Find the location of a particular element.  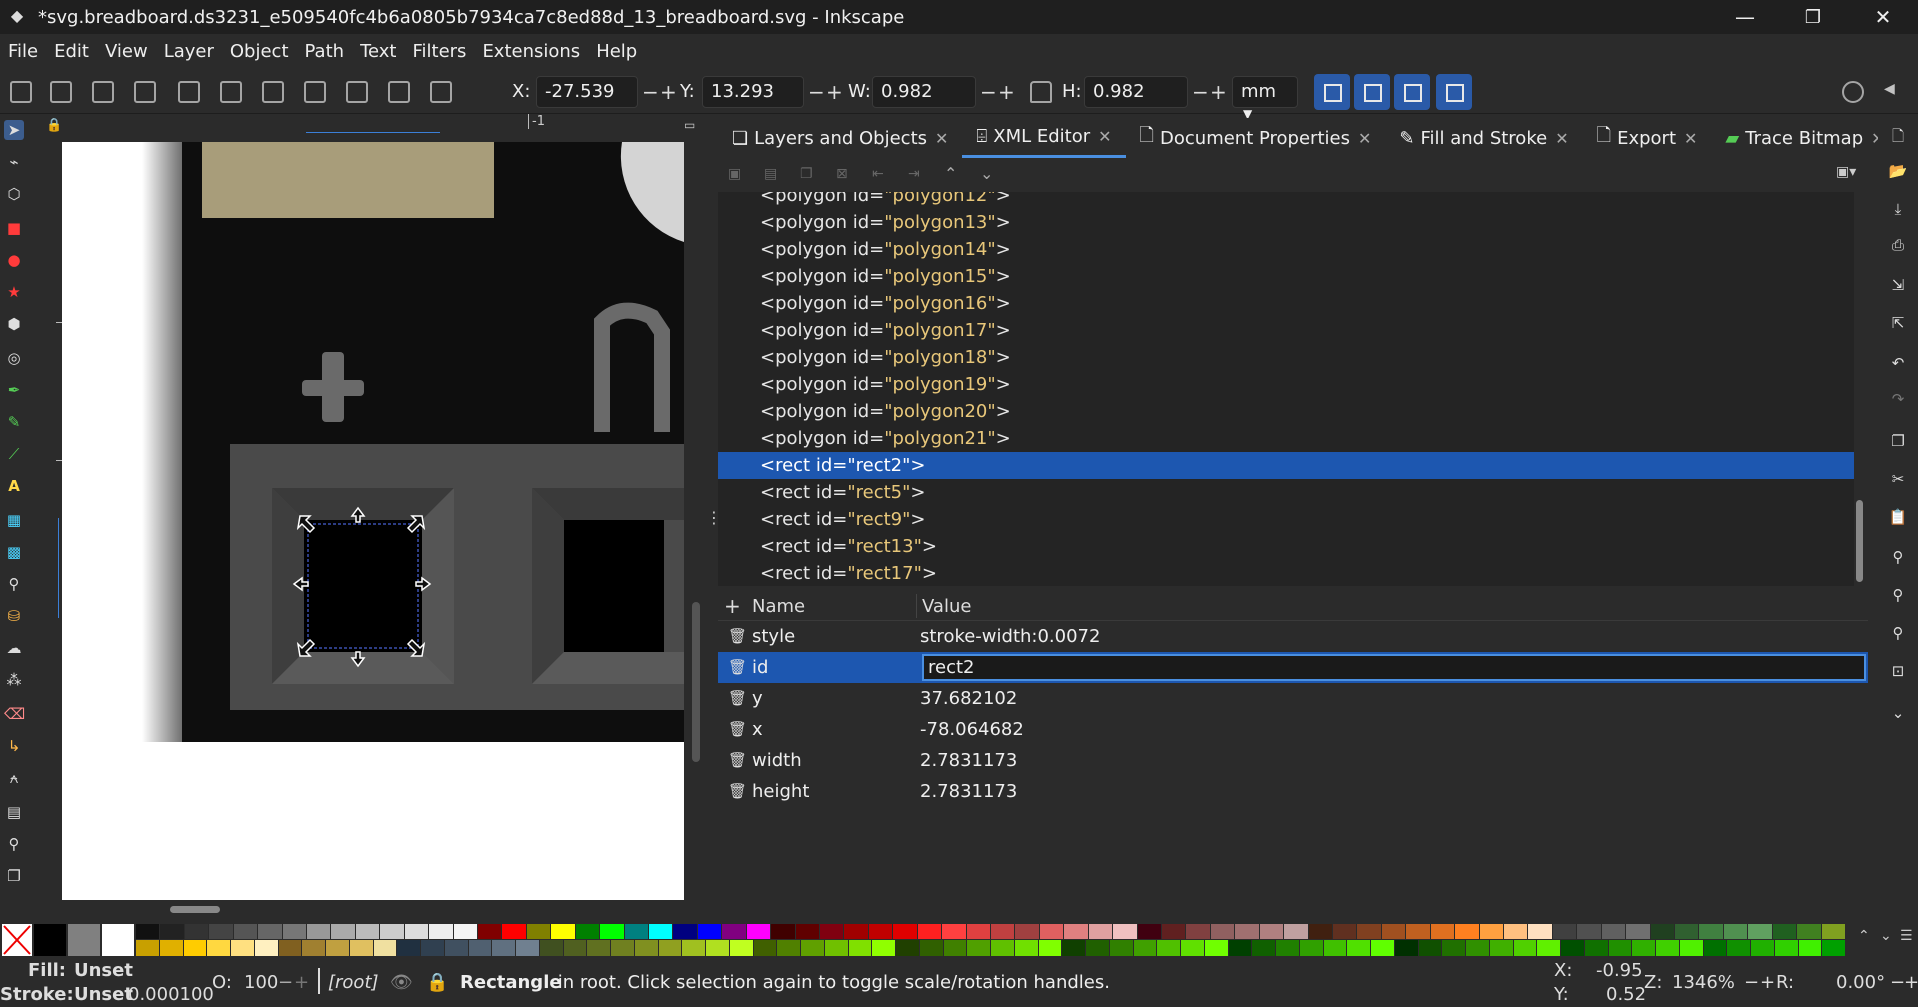

ellipse-tool-icon: ● is located at coordinates (14, 260).